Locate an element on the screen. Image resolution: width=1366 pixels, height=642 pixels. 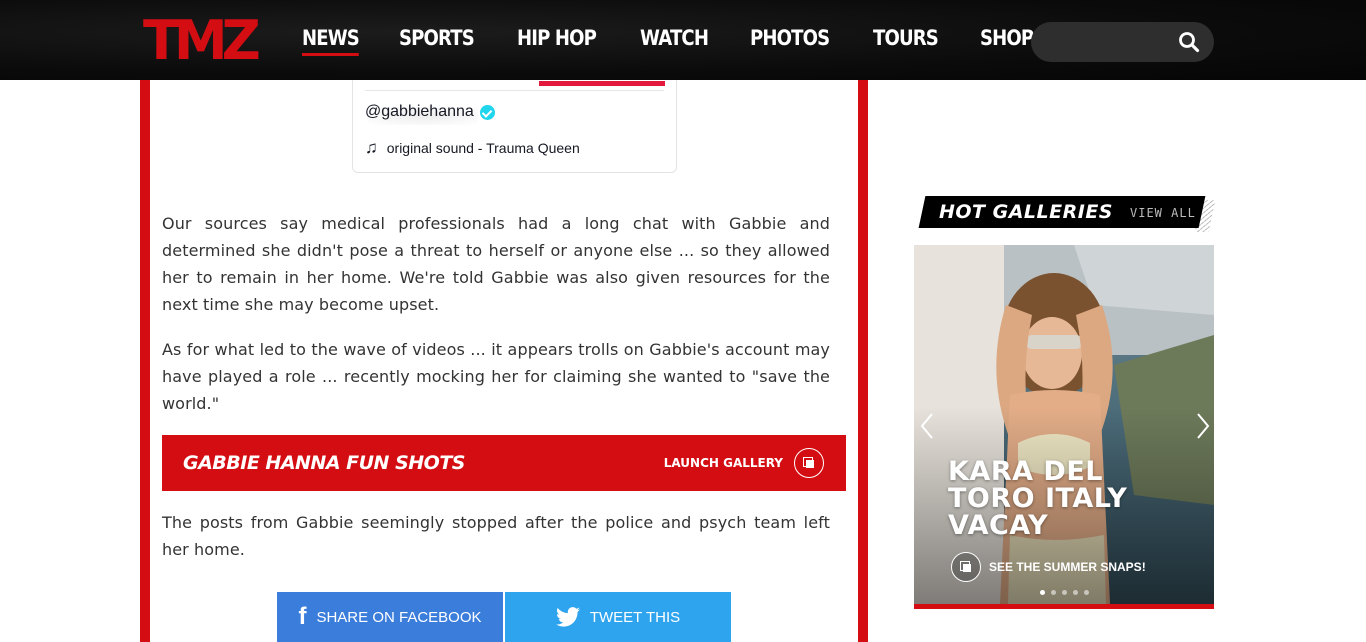
nav-shop: SHOP is located at coordinates (1007, 38).